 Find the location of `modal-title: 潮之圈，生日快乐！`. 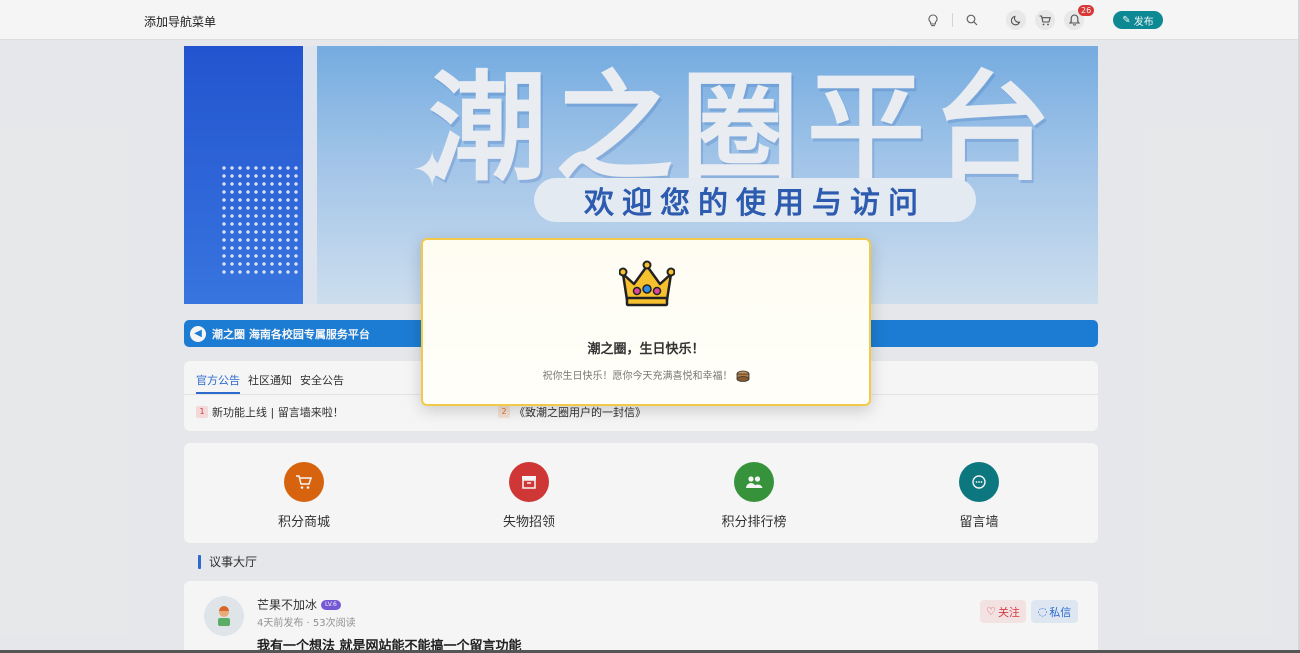

modal-title: 潮之圈，生日快乐！ is located at coordinates (646, 349).